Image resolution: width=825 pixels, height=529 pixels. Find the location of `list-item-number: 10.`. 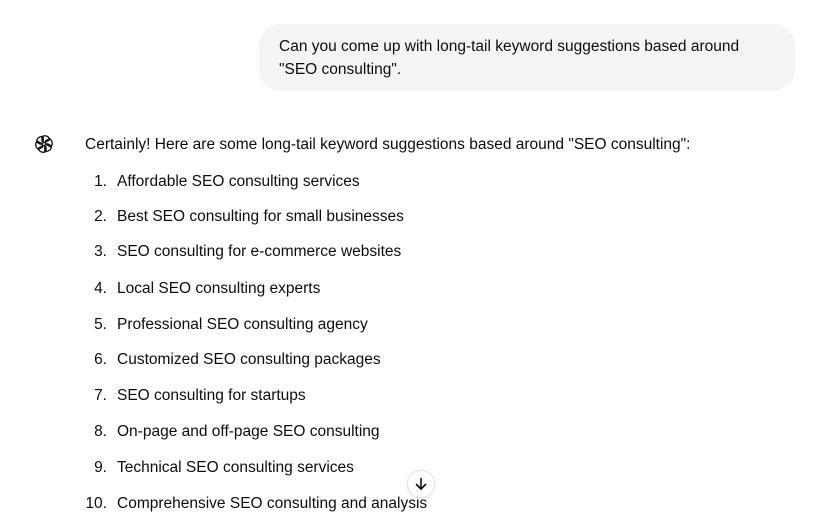

list-item-number: 10. is located at coordinates (96, 503).